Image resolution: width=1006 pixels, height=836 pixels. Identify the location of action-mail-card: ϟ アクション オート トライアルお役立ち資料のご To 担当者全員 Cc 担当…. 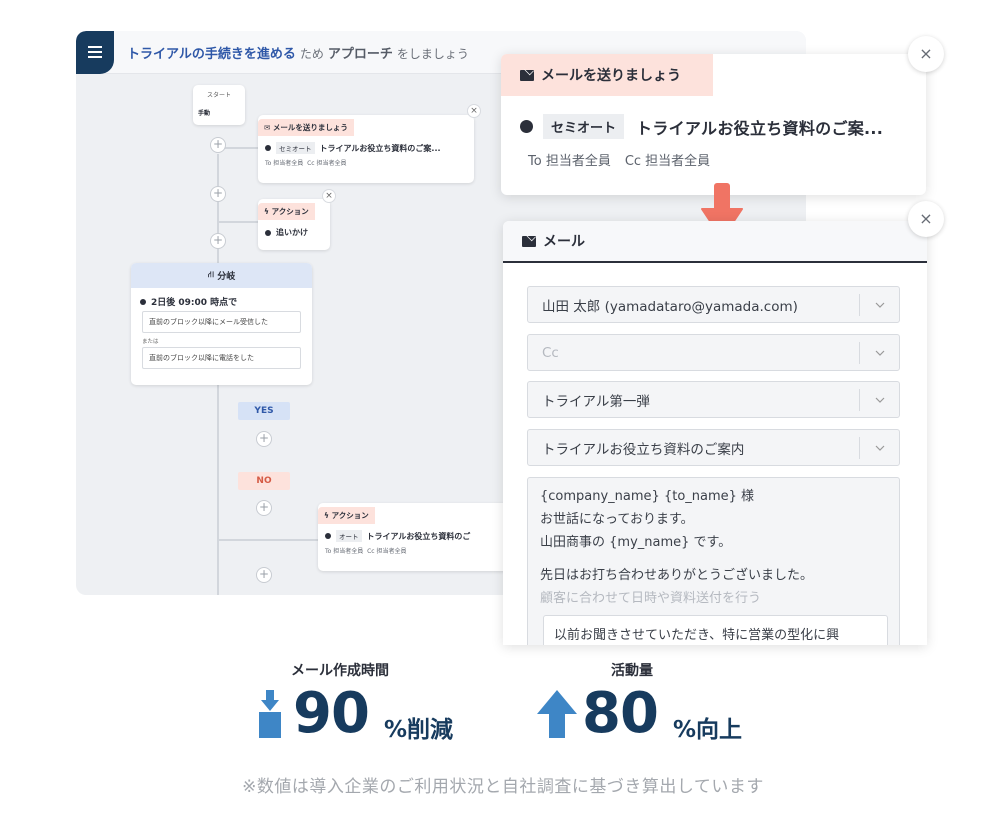
(418, 537).